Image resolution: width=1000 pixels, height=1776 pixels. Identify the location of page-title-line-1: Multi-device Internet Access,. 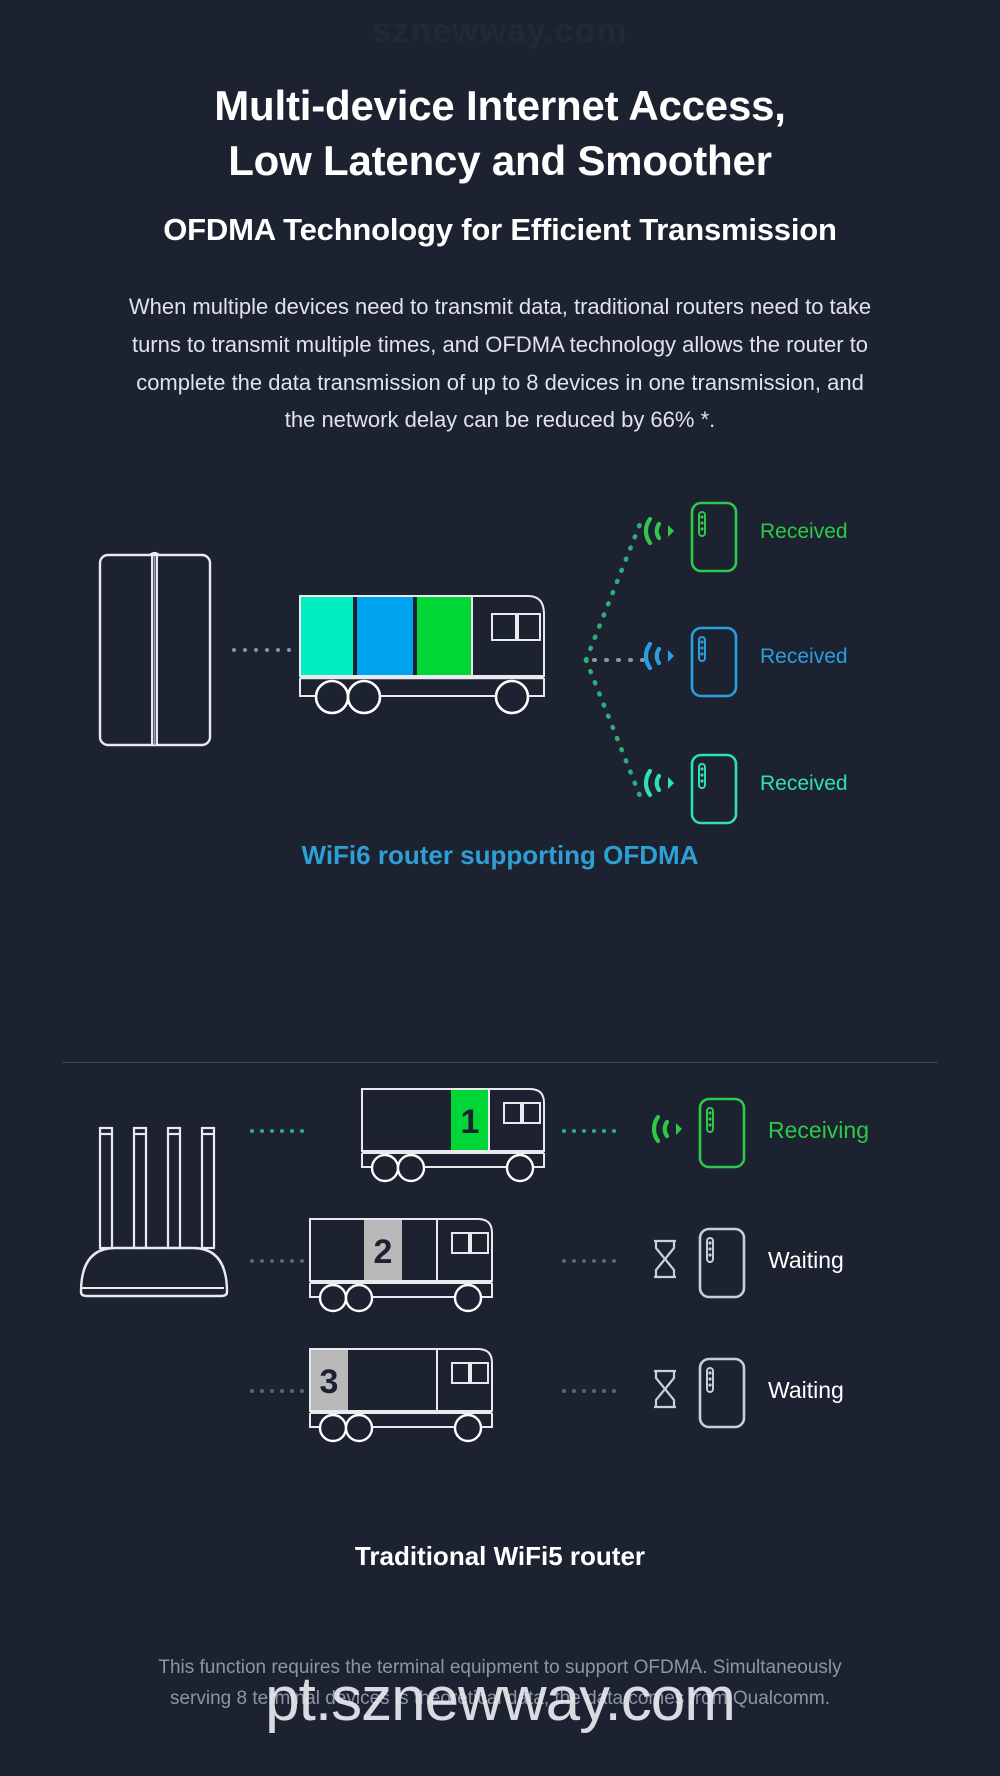
(500, 105).